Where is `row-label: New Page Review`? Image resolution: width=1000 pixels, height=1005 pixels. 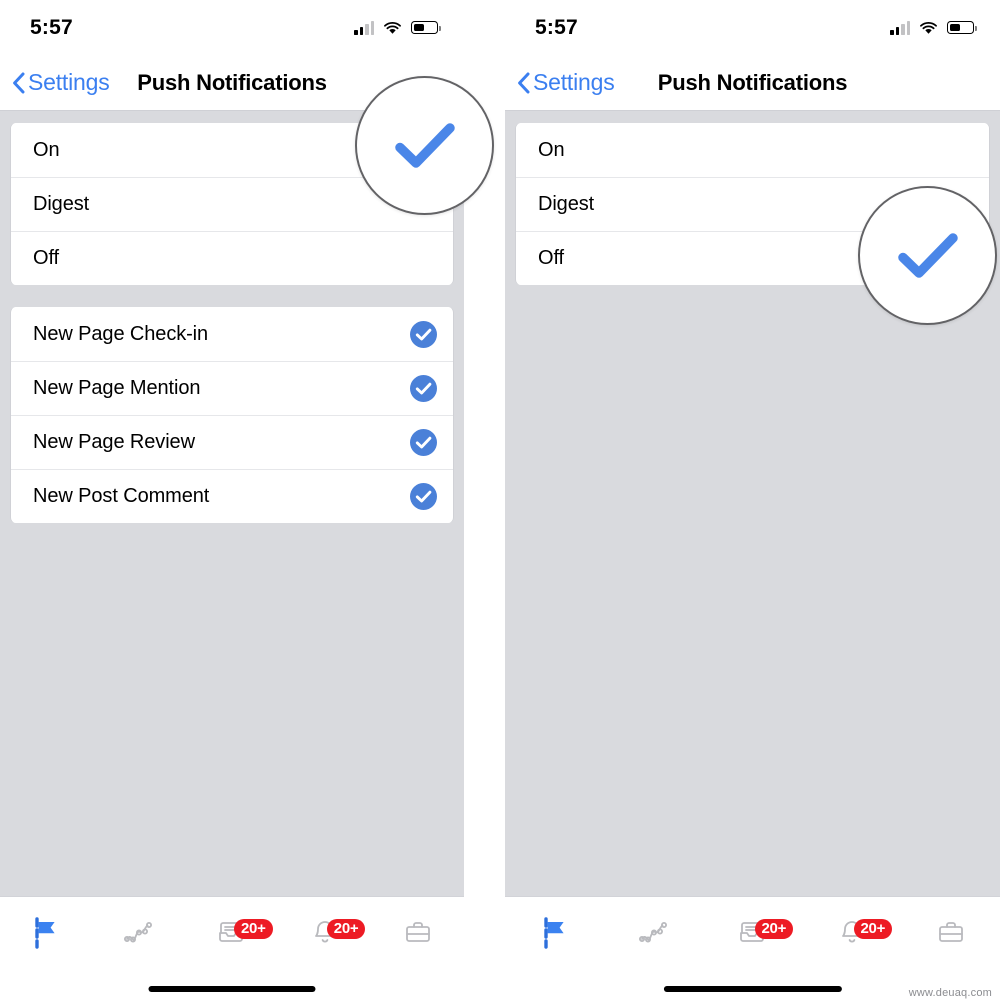
row-label: New Page Review is located at coordinates (114, 441).